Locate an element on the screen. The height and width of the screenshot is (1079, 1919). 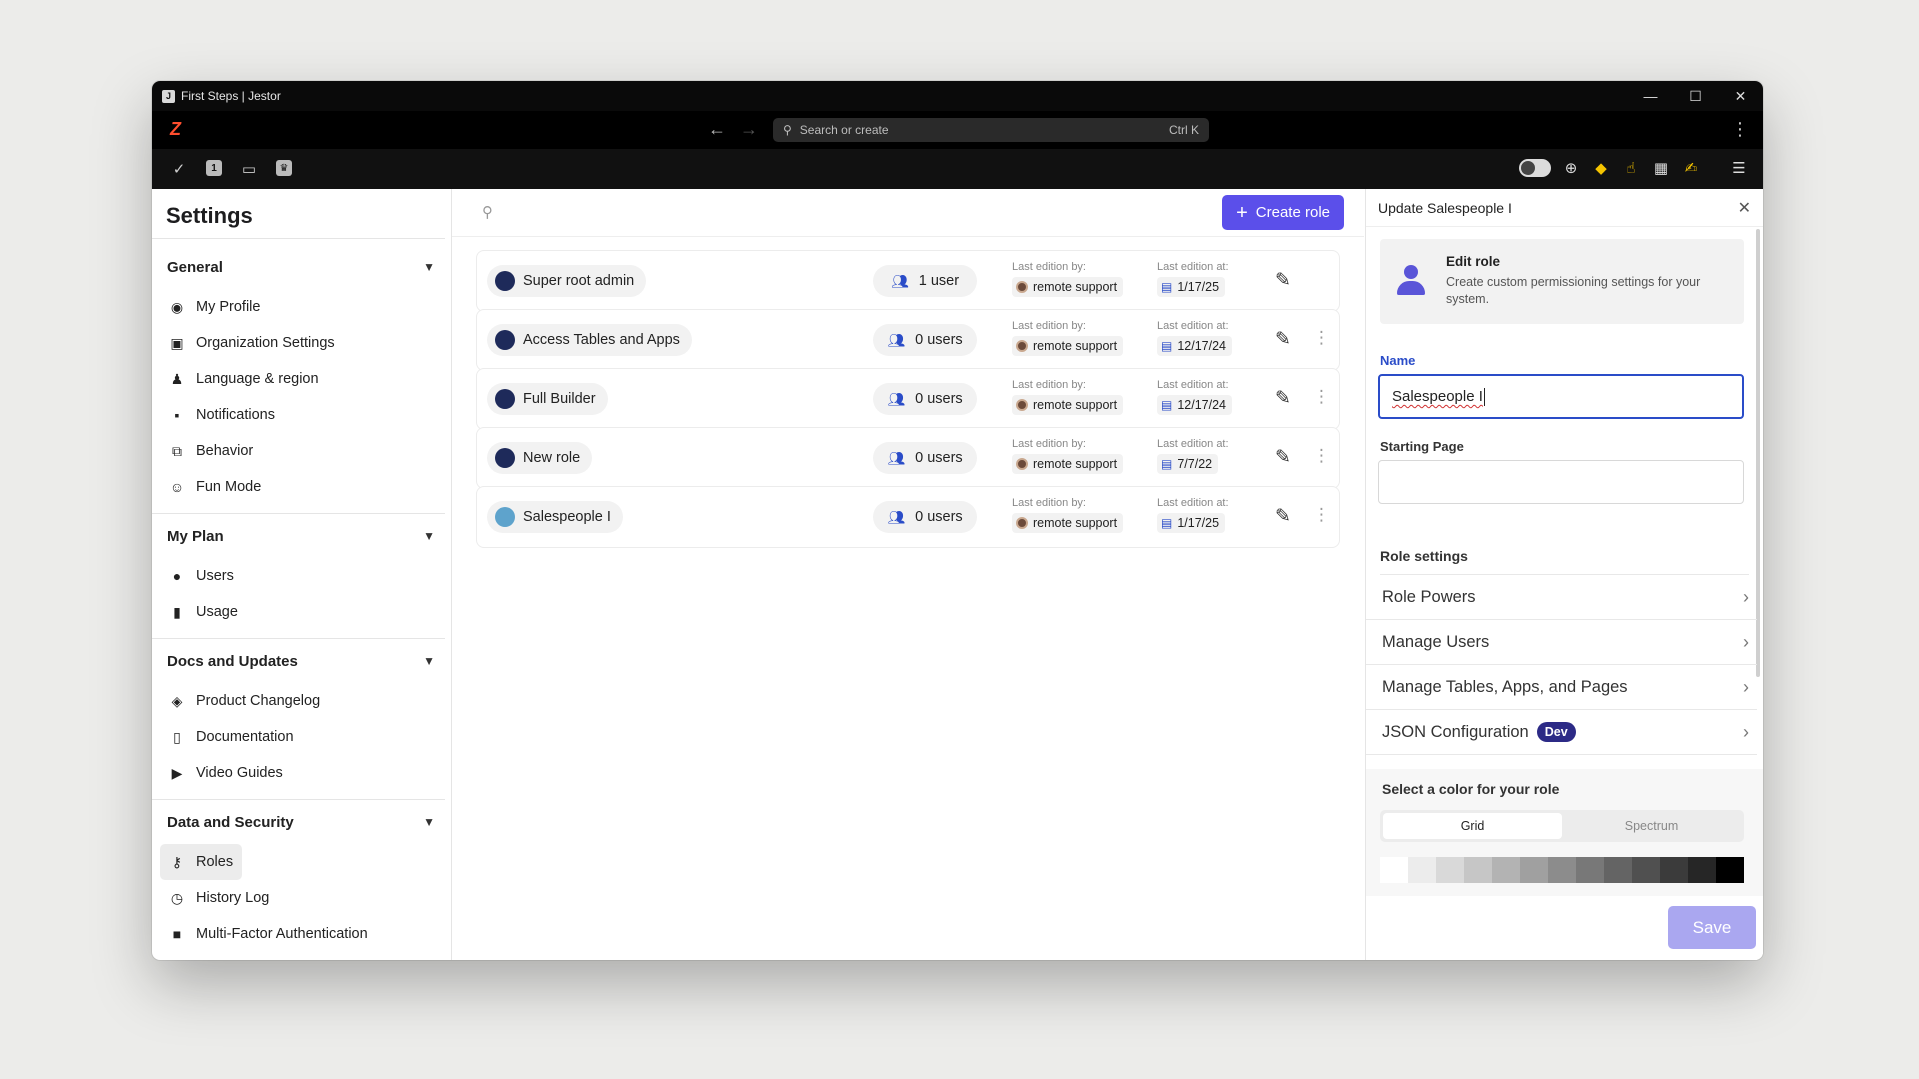
back-arrow-icon: ← is located at coordinates (717, 129).